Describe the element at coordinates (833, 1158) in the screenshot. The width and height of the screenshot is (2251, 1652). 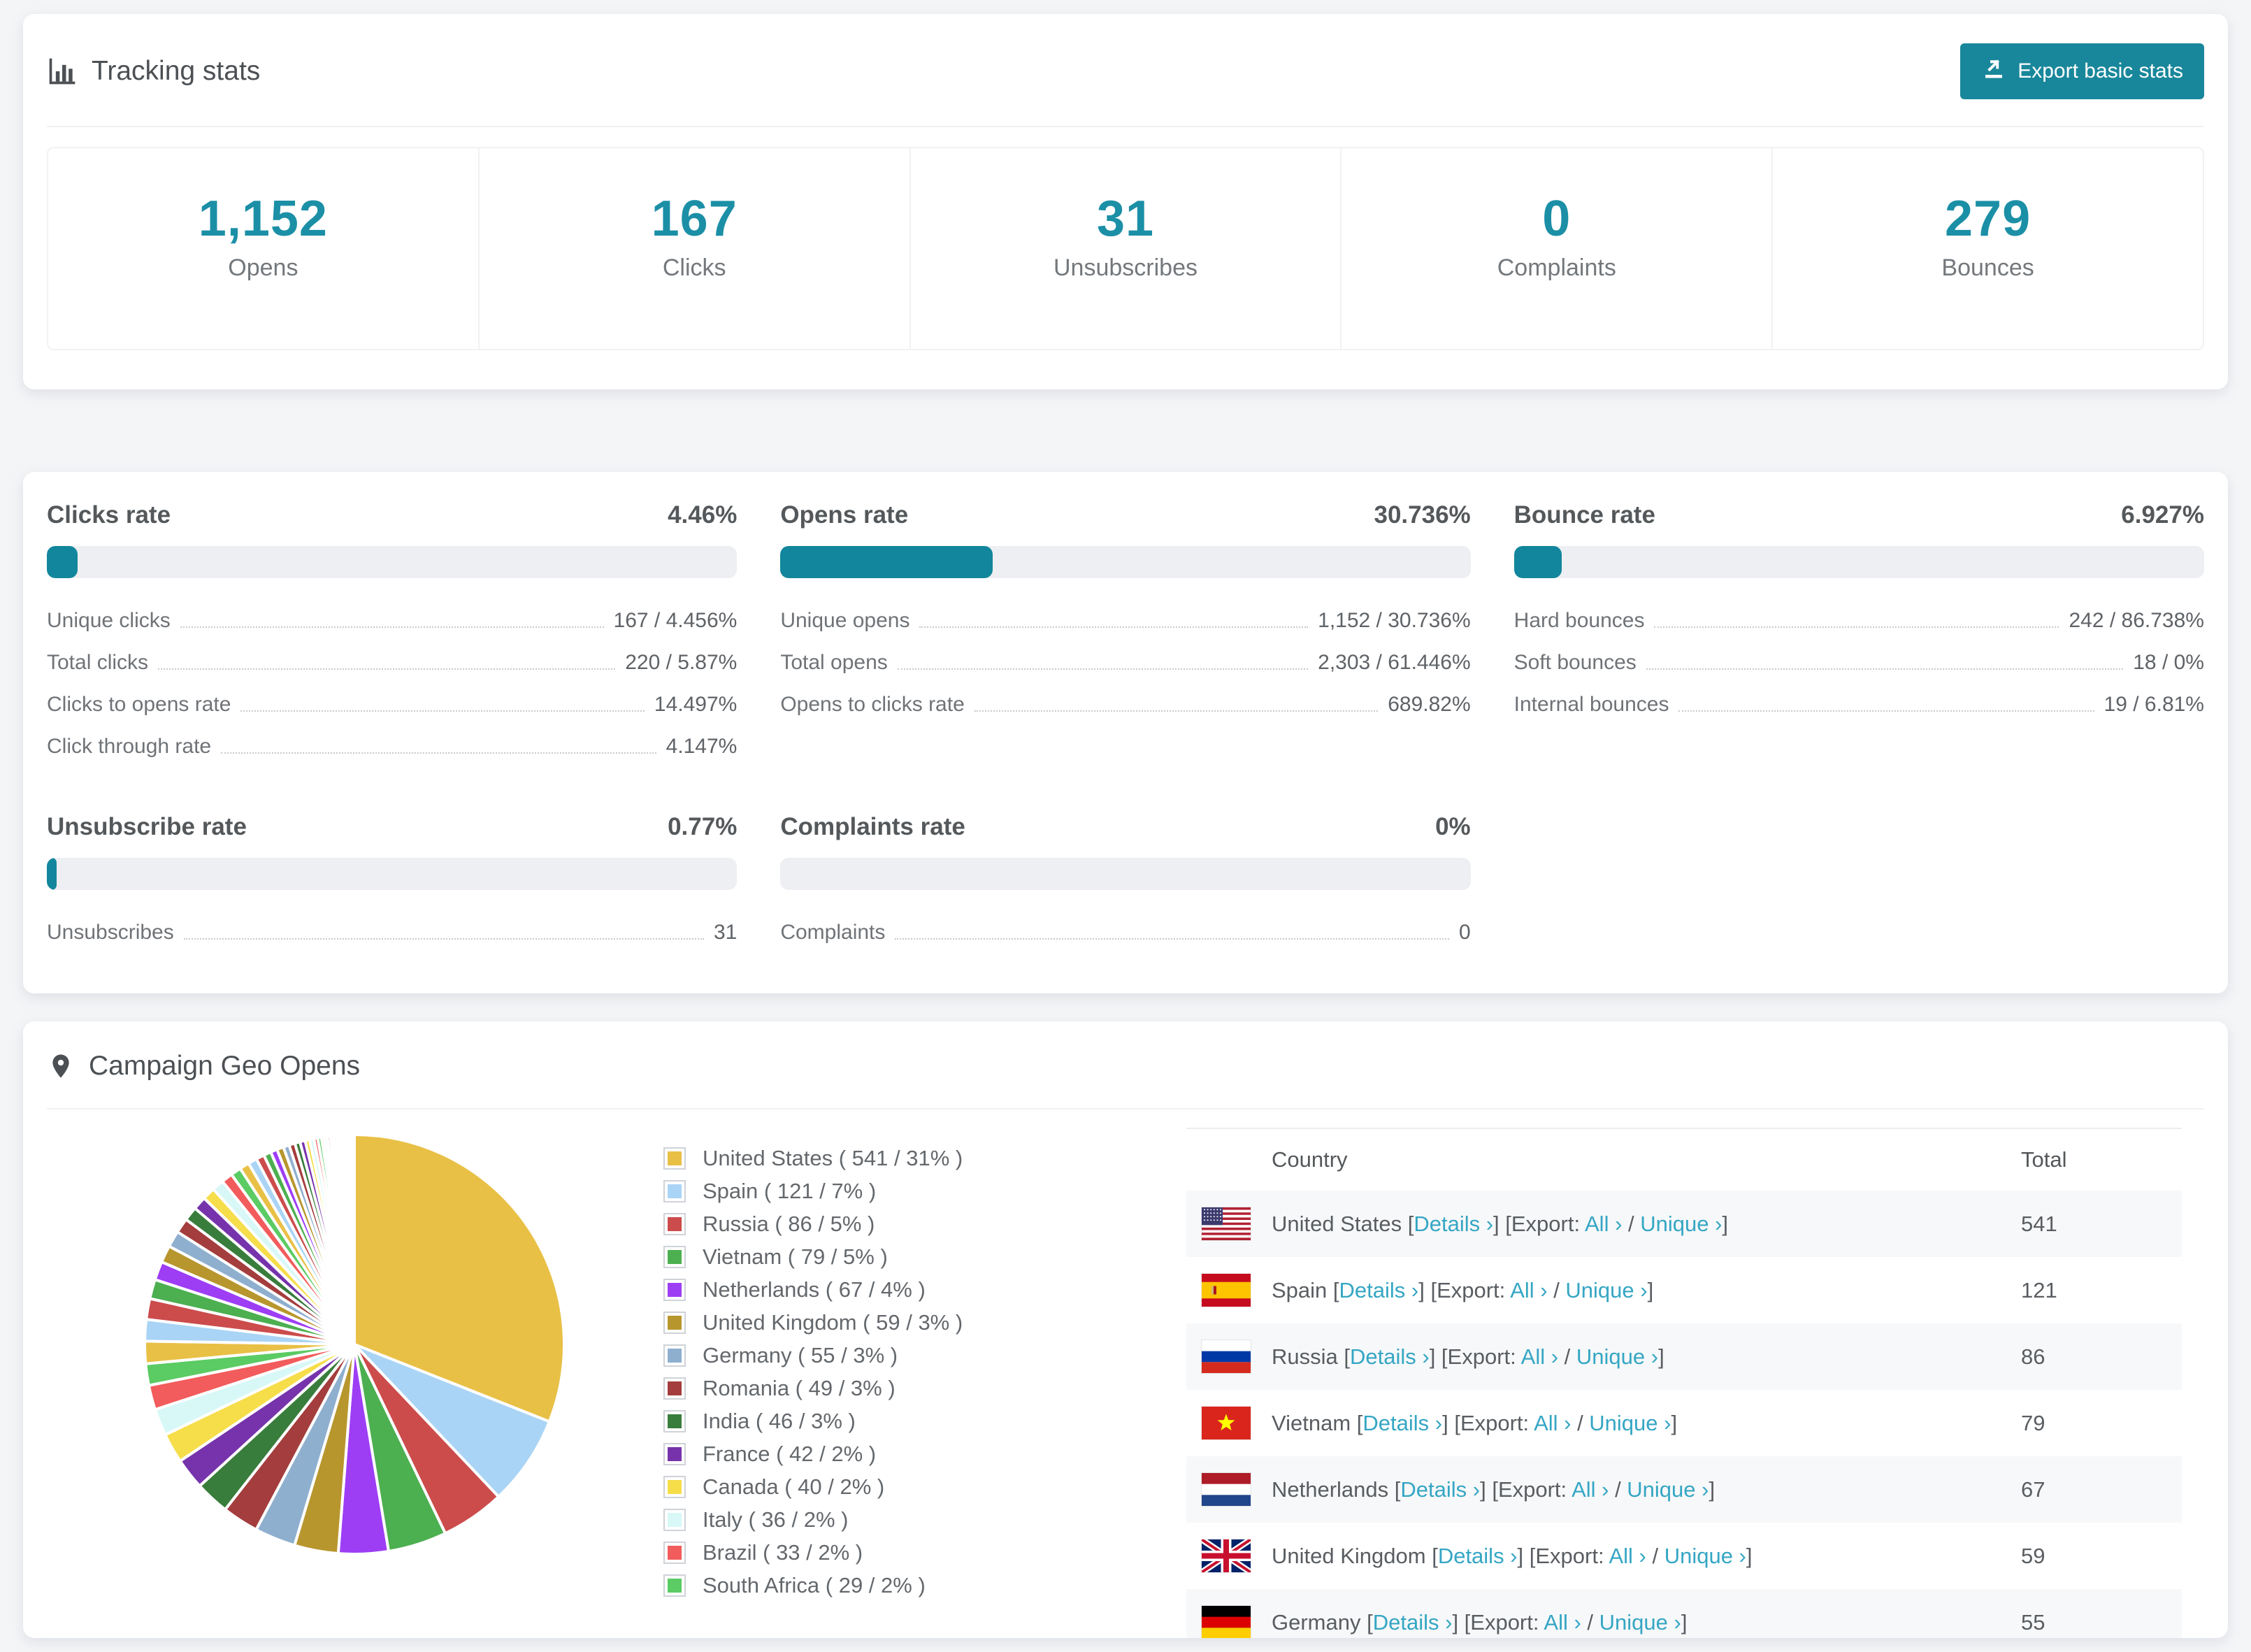
I see `legend-label: United States ( 541 / 31% )` at that location.